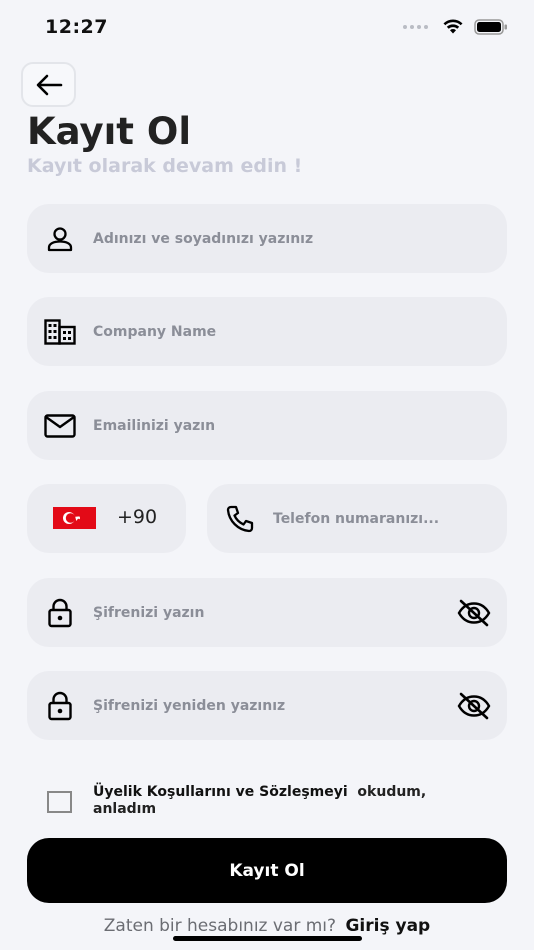 The image size is (534, 950). I want to click on phone-icon, so click(240, 519).